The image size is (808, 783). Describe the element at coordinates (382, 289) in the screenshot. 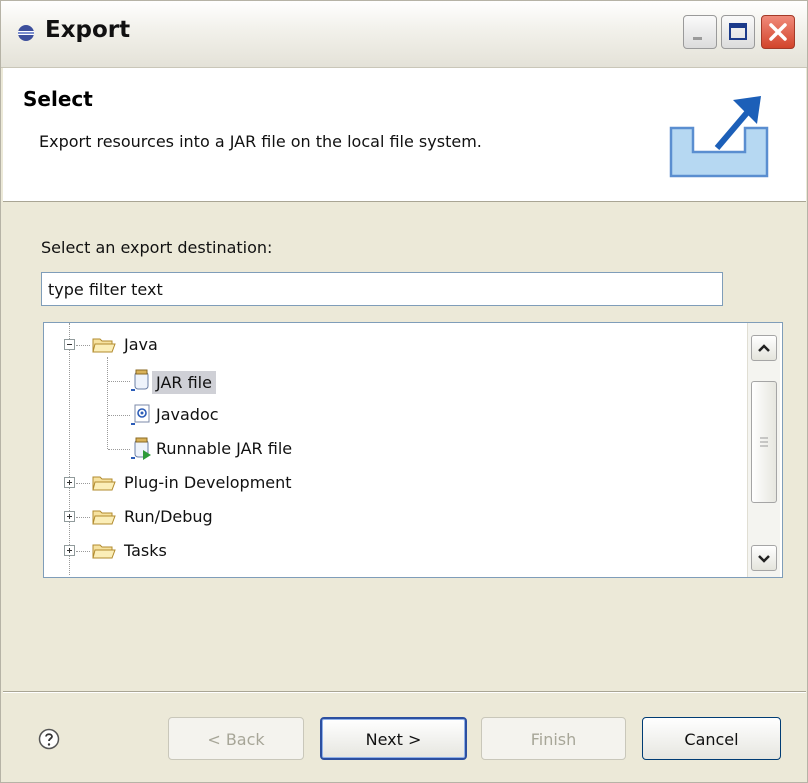

I see `filter-input` at that location.